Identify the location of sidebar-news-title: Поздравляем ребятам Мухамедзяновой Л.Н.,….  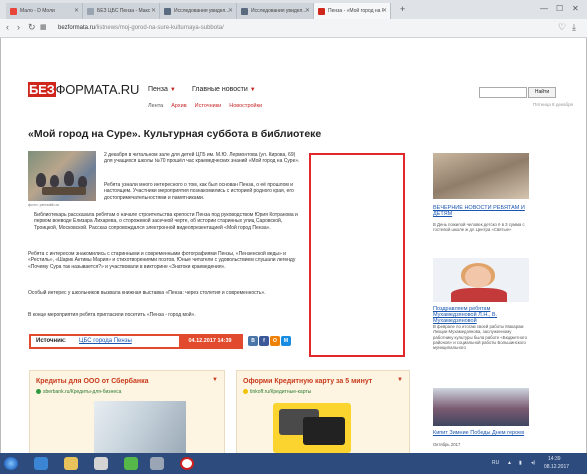
(481, 315).